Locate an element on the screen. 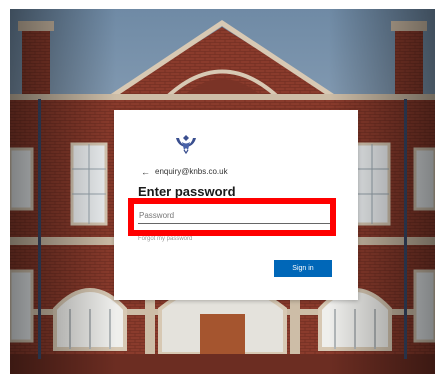 This screenshot has height=381, width=444. account-identity-row: ← enquiry@knbs.co.uk is located at coordinates (184, 172).